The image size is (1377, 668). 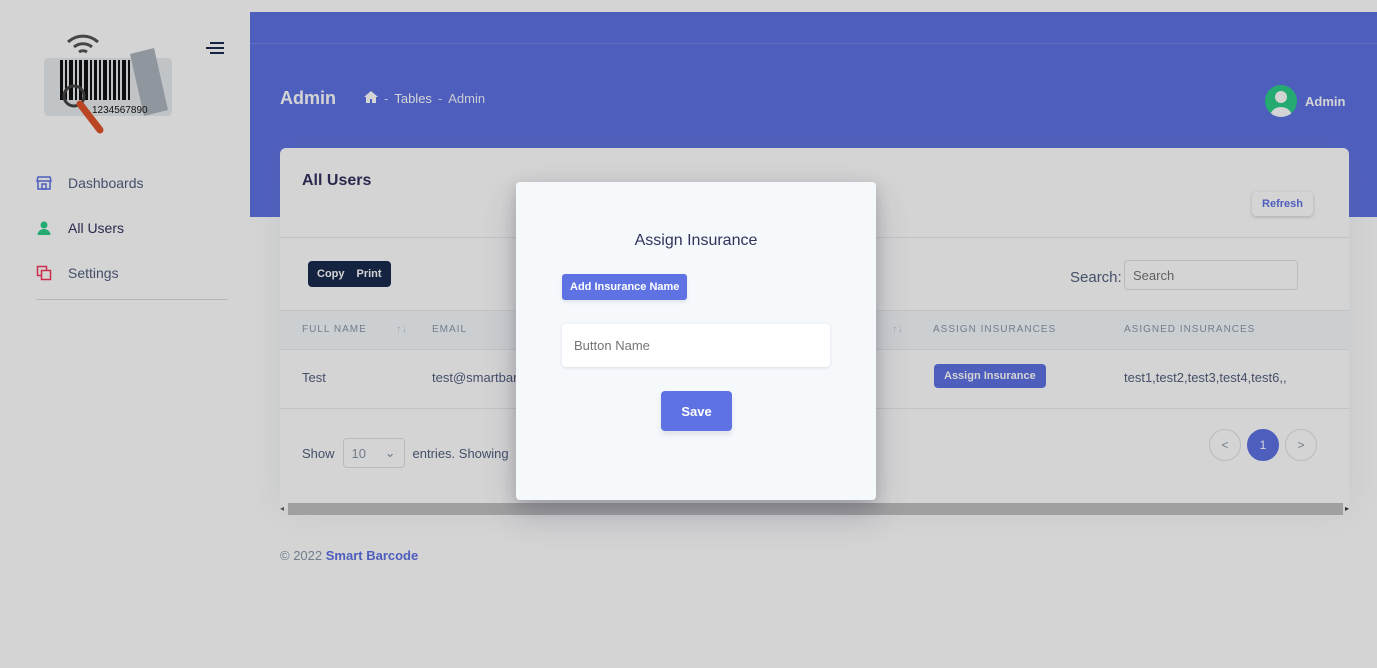 What do you see at coordinates (625, 287) in the screenshot?
I see `add-insurance-name-button: Add Insurance Name` at bounding box center [625, 287].